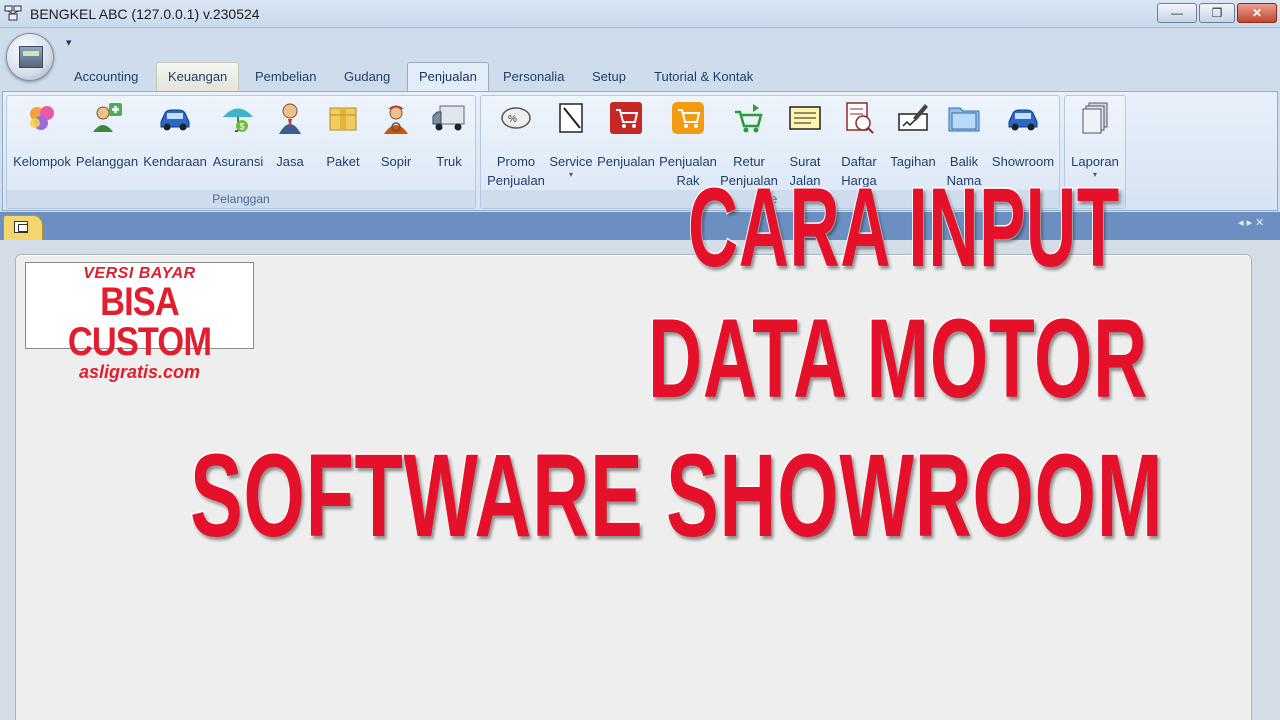  What do you see at coordinates (626, 161) in the screenshot?
I see `penjualan-label: Penjualan` at bounding box center [626, 161].